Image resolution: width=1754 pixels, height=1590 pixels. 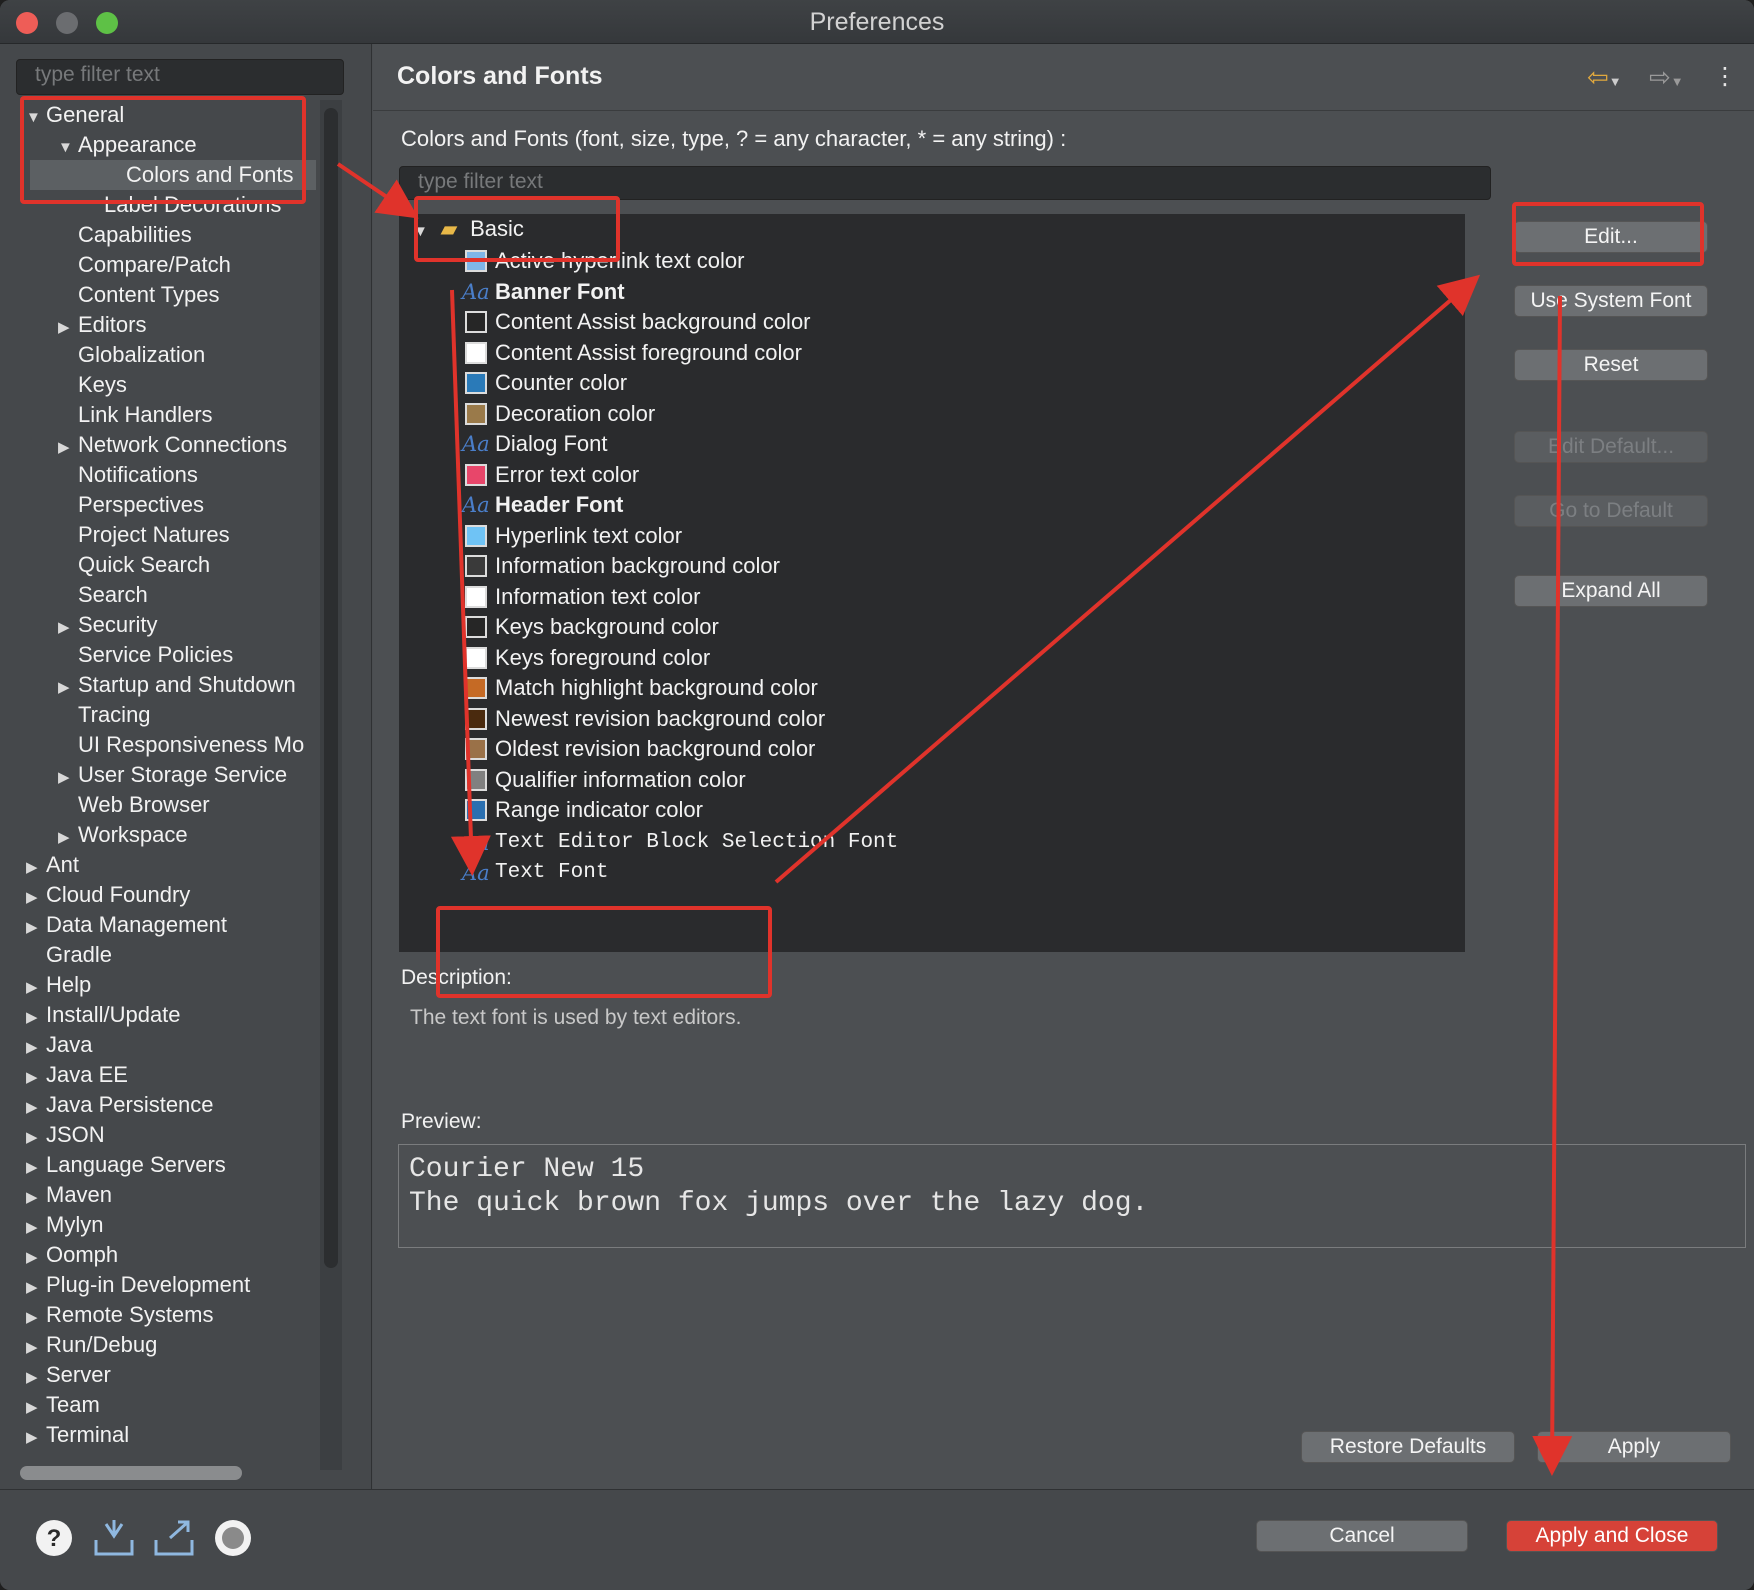 What do you see at coordinates (64, 1195) in the screenshot?
I see `tree-node: ▶ Maven` at bounding box center [64, 1195].